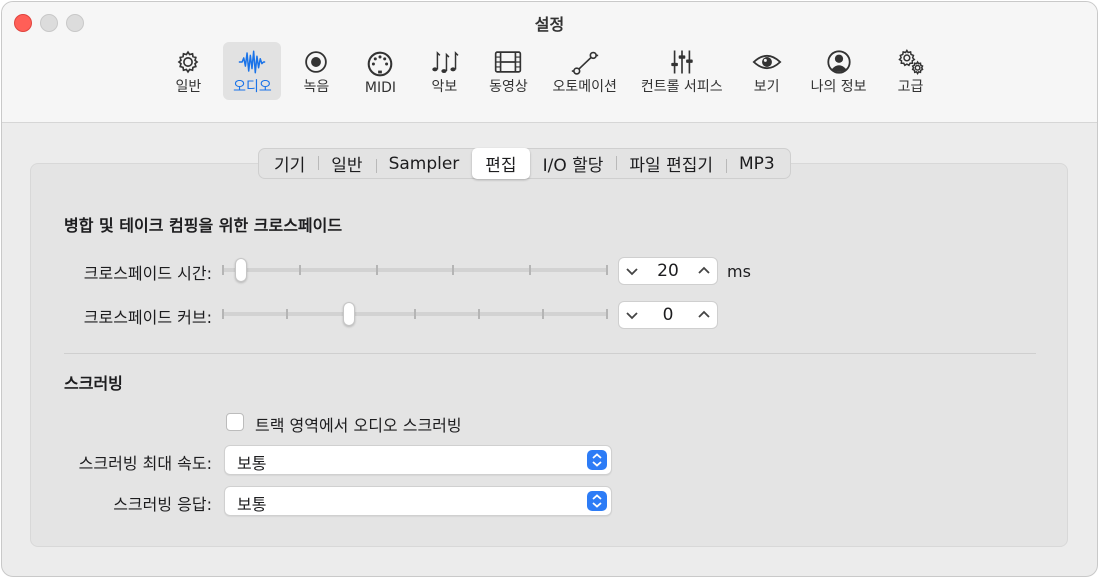 The image size is (1101, 580). Describe the element at coordinates (358, 424) in the screenshot. I see `audio-scrubbing-checkbox-label: 트랙 영역에서 오디오 스크러빙` at that location.